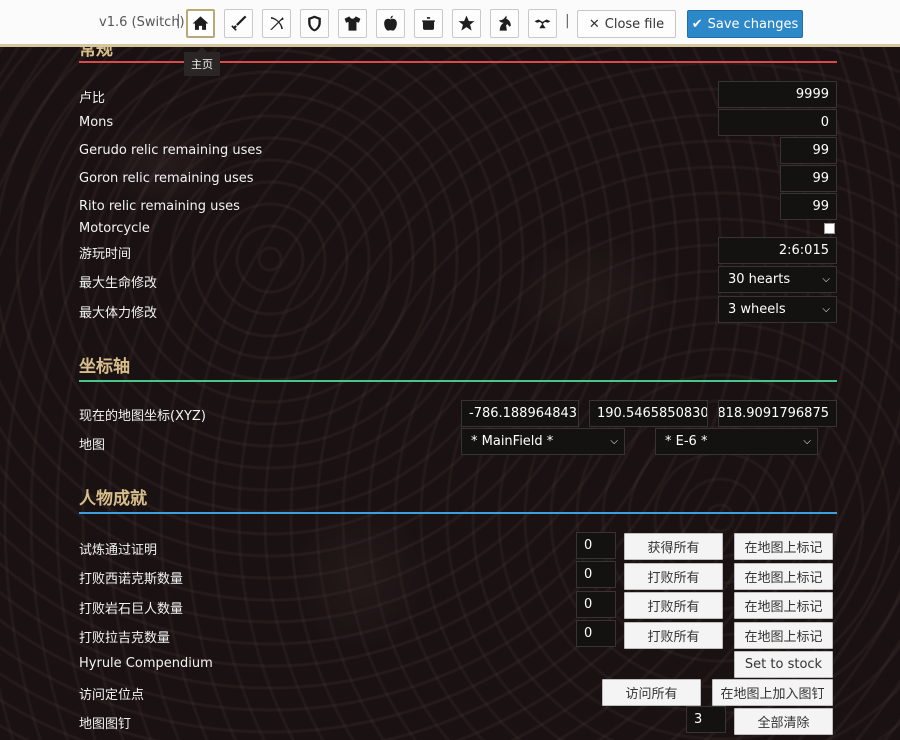 This screenshot has height=740, width=900. What do you see at coordinates (673, 546) in the screenshot?
I see `get-all-button: 获得所有` at bounding box center [673, 546].